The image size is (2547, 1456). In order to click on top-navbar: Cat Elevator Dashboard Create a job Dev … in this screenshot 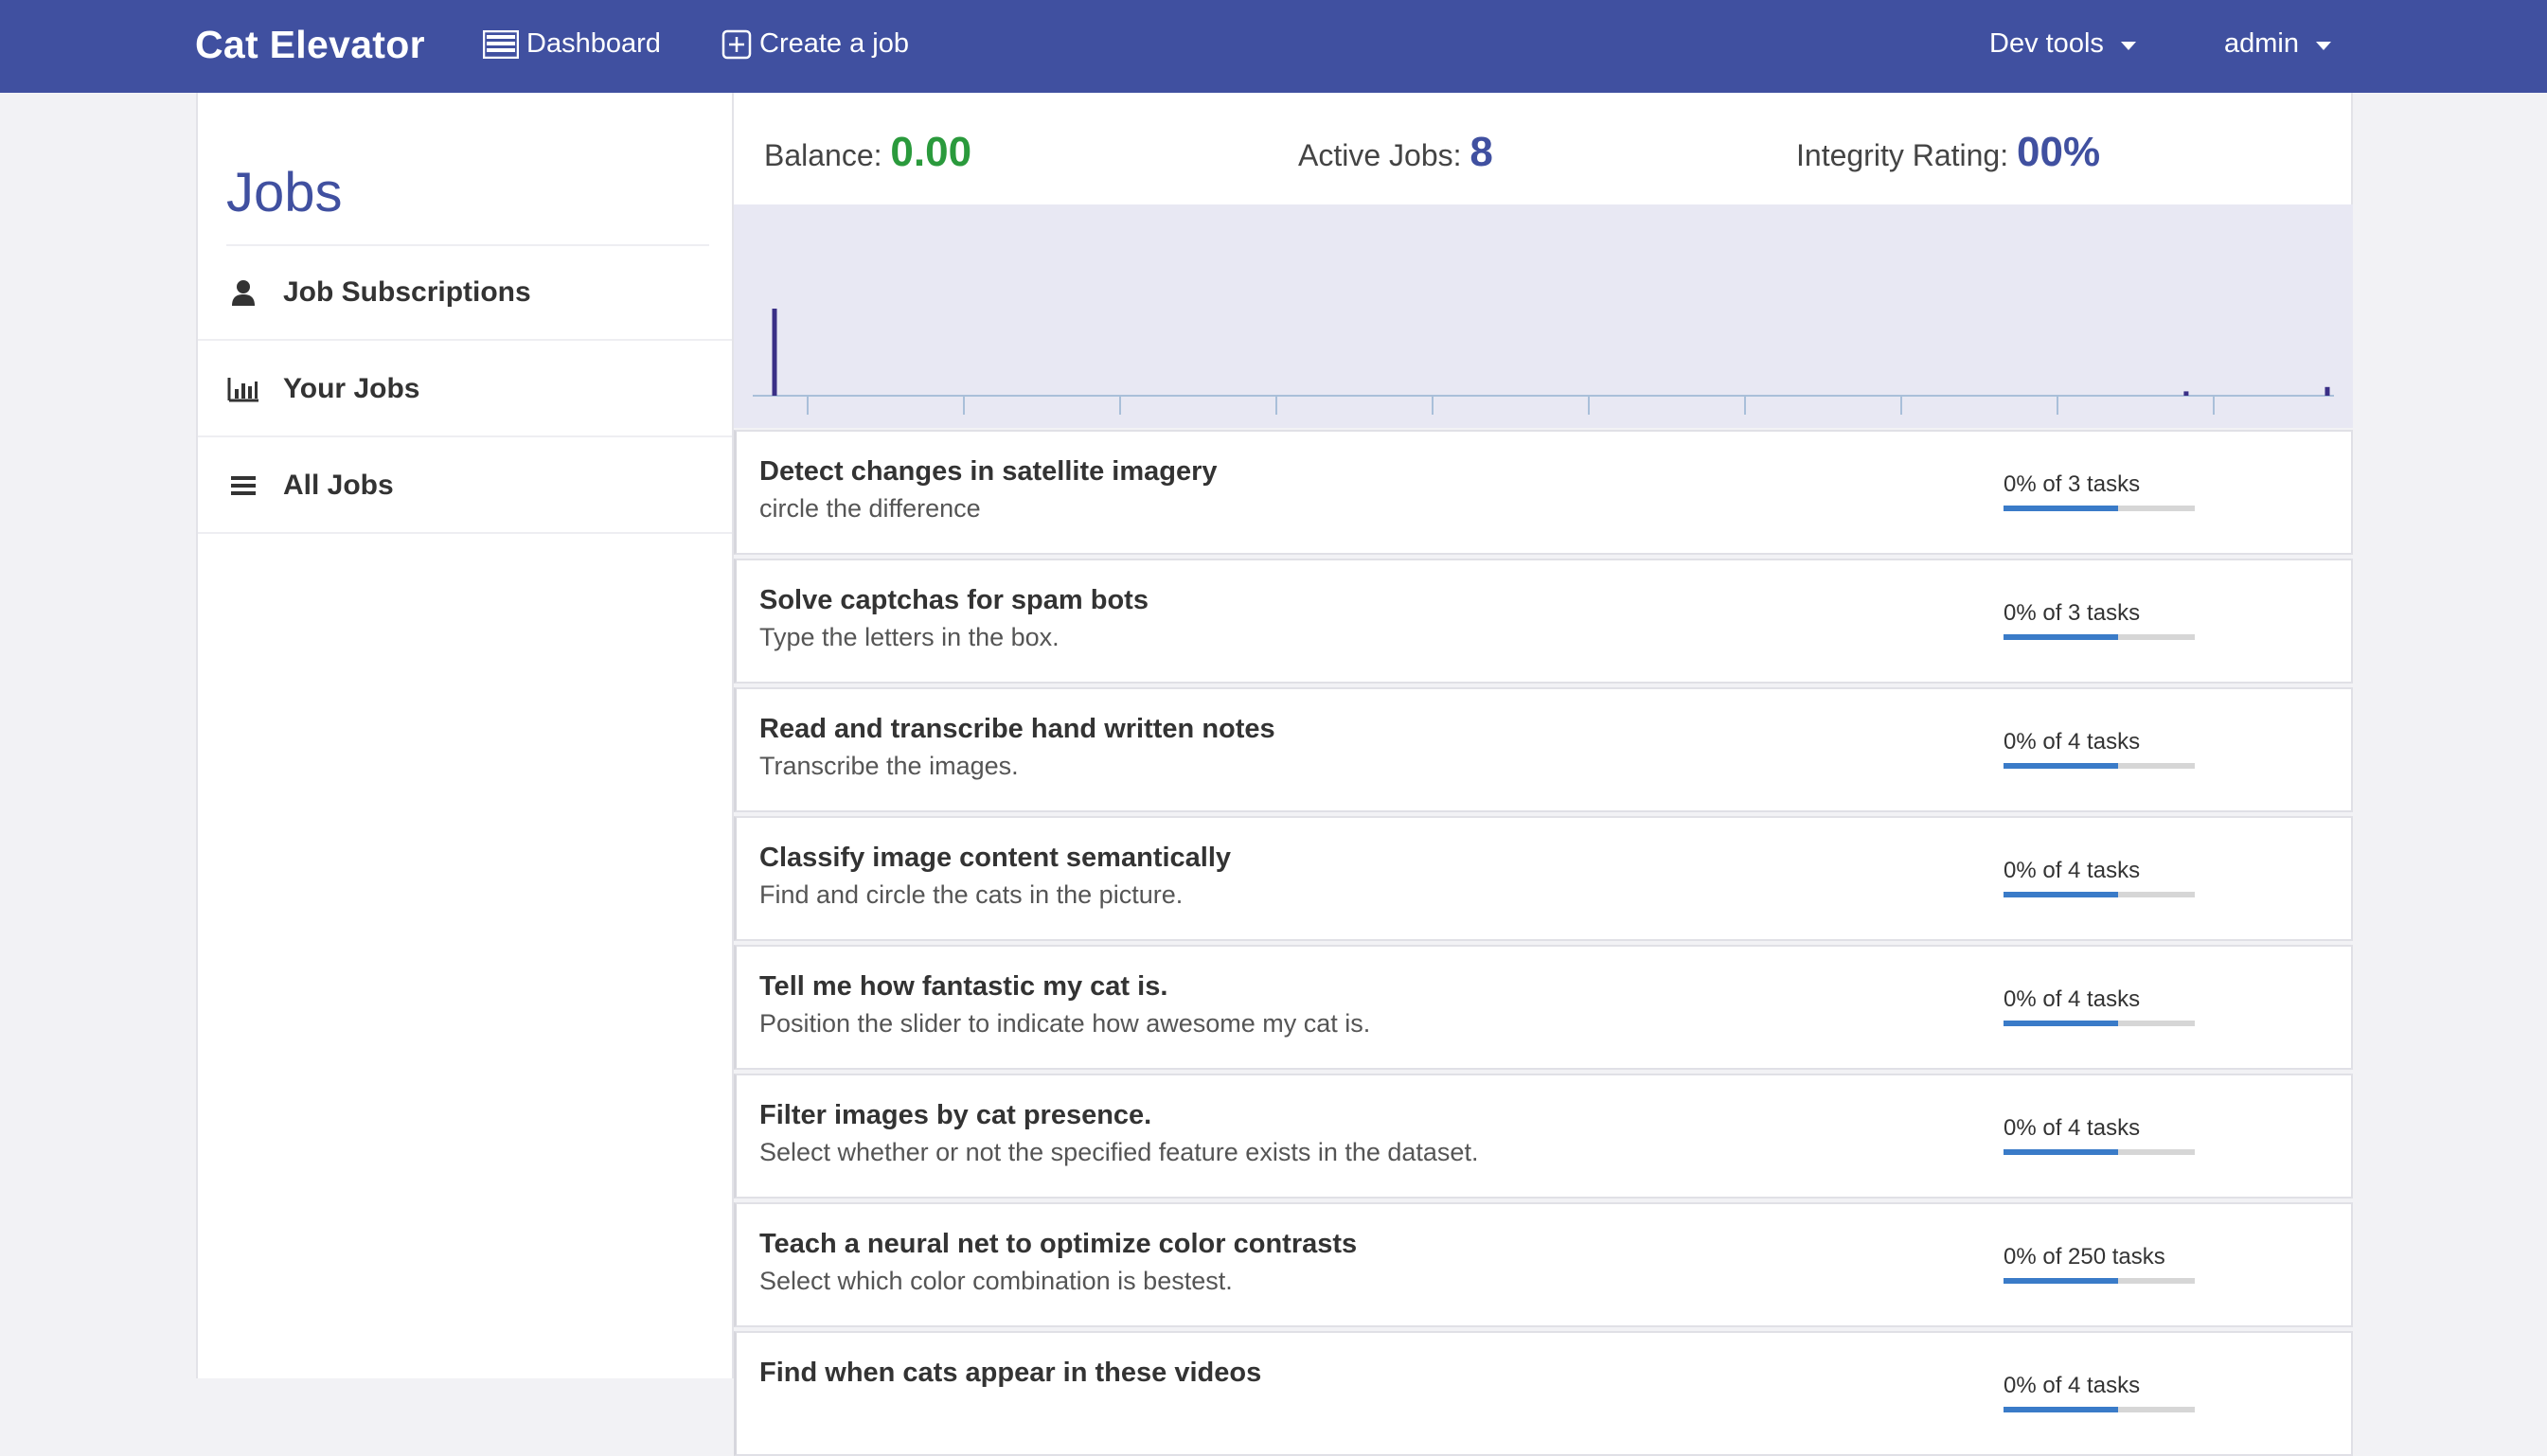, I will do `click(1273, 46)`.